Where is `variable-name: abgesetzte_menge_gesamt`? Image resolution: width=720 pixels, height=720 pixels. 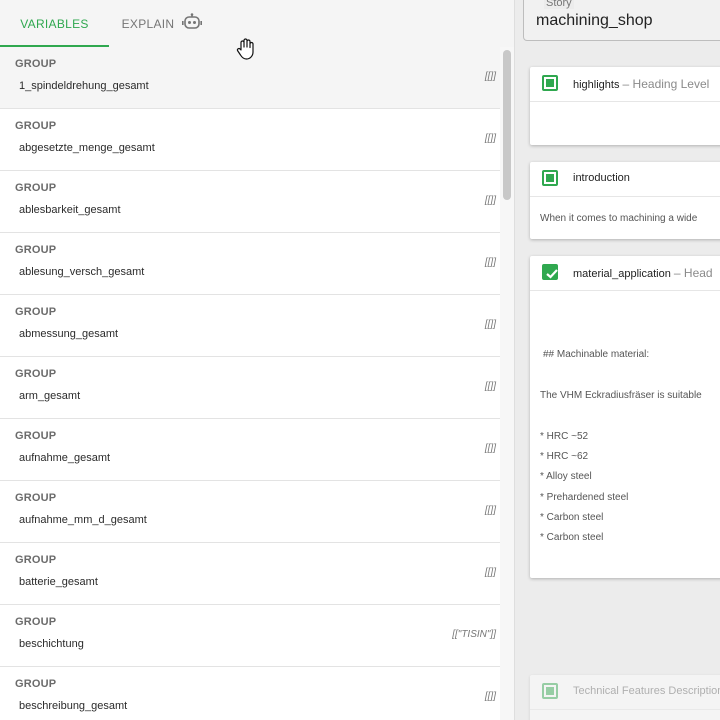
variable-name: abgesetzte_menge_gesamt is located at coordinates (87, 148).